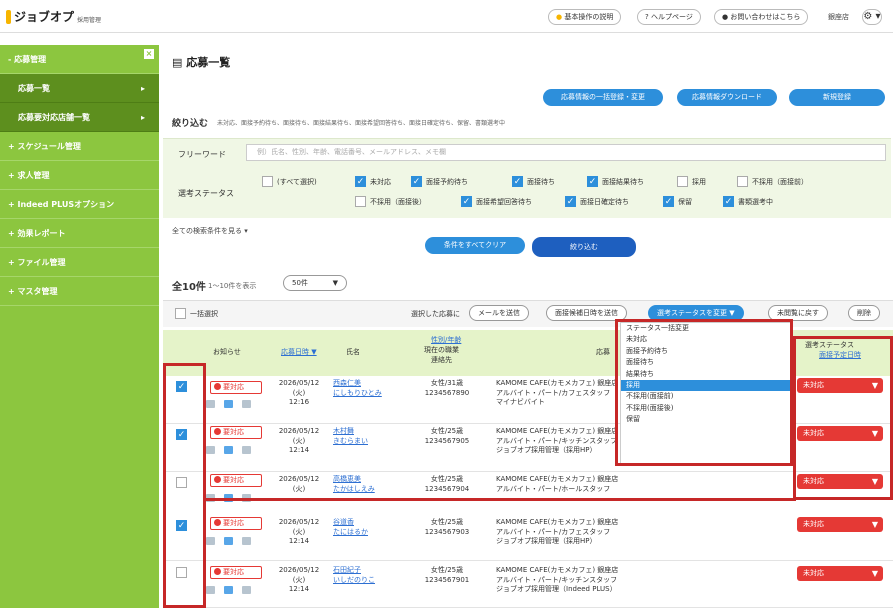  Describe the element at coordinates (496, 201) in the screenshot. I see `checkbox-preference-waiting: ✓ 面接希望回答待ち` at that location.